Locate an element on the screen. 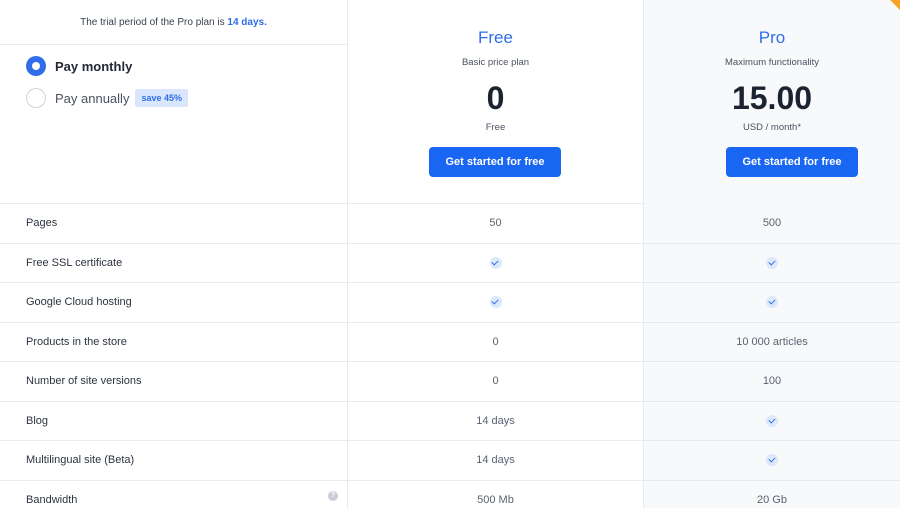 Image resolution: width=900 pixels, height=508 pixels. feature-pro-value: 20 Gb is located at coordinates (772, 494).